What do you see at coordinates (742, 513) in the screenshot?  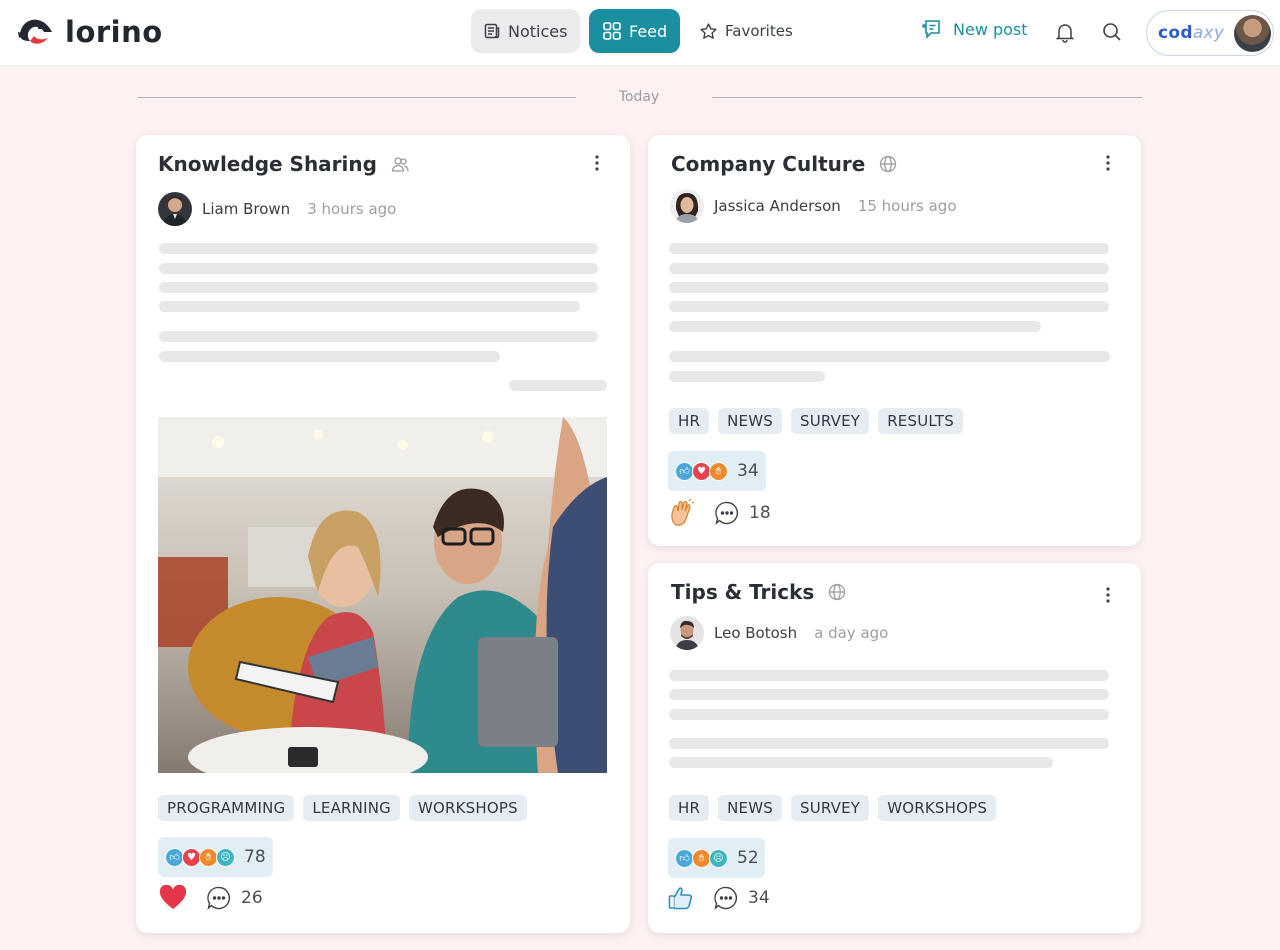 I see `comment-button: 18` at bounding box center [742, 513].